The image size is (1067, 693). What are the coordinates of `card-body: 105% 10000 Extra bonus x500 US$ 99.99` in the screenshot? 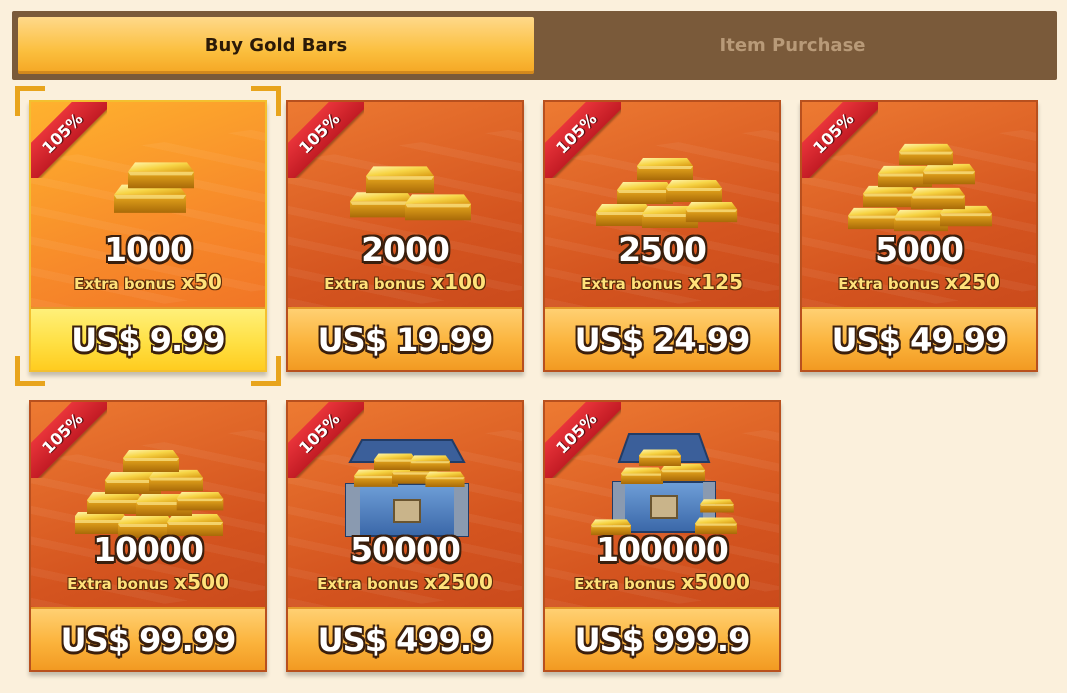 It's located at (148, 536).